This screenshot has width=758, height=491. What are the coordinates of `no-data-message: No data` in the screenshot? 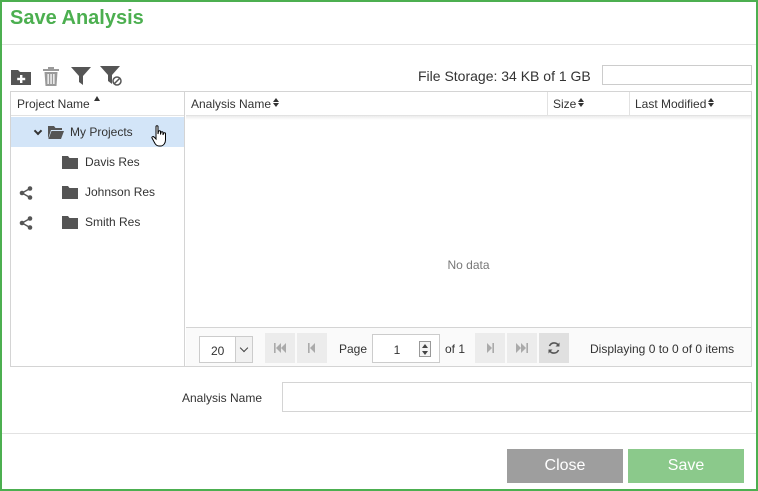 It's located at (468, 265).